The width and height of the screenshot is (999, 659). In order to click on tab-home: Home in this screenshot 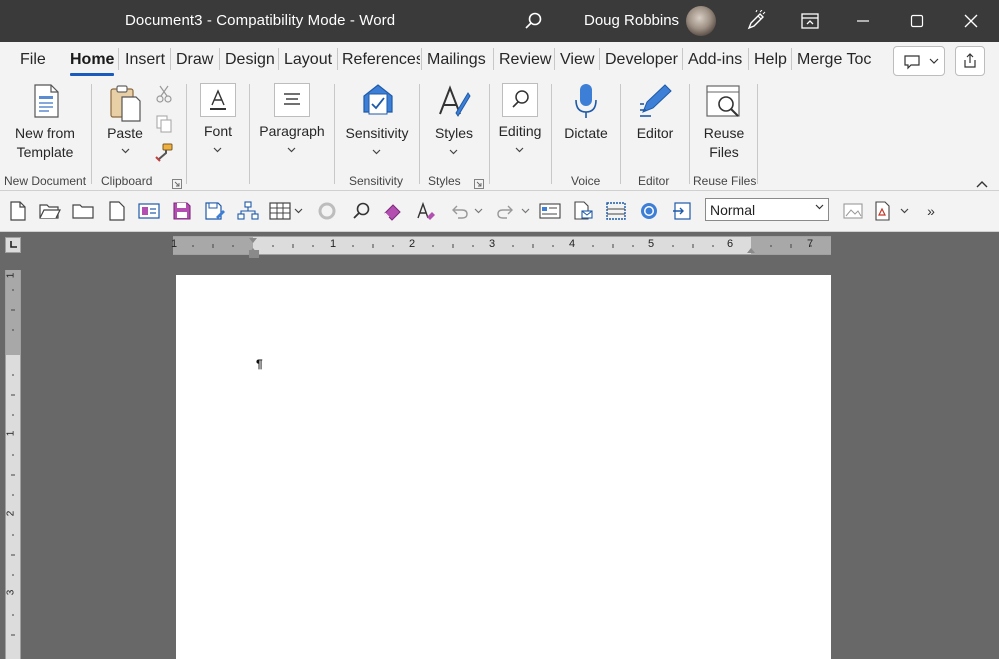, I will do `click(92, 60)`.